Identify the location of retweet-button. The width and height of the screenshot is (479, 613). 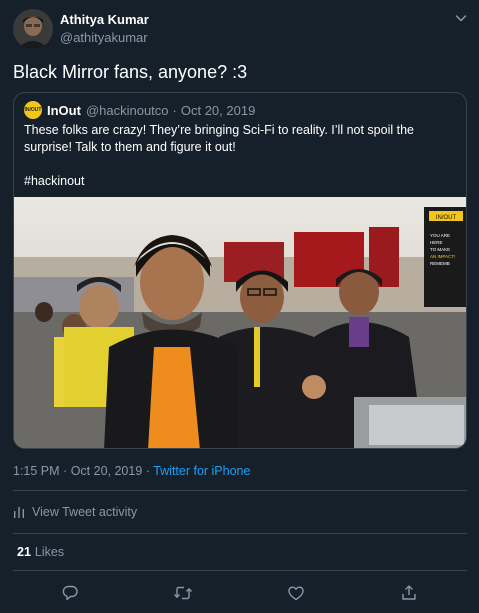
(183, 593).